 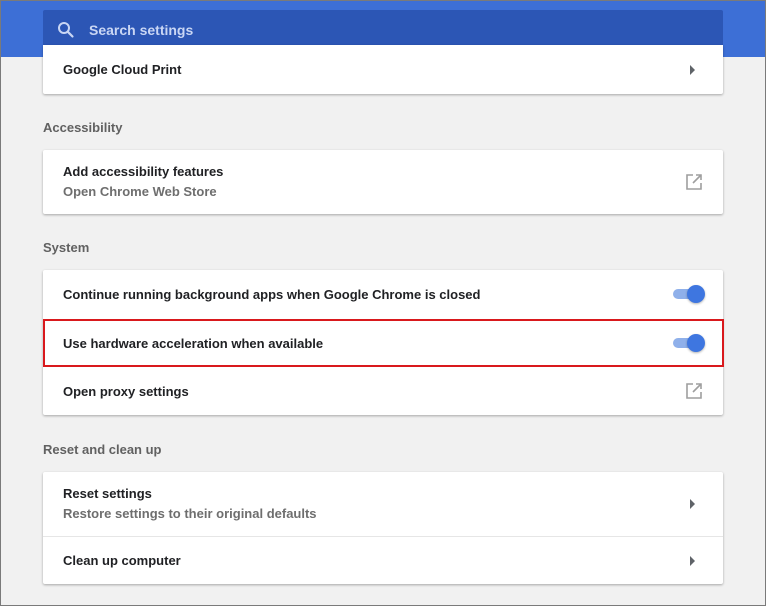 I want to click on highlight-box, so click(x=383, y=343).